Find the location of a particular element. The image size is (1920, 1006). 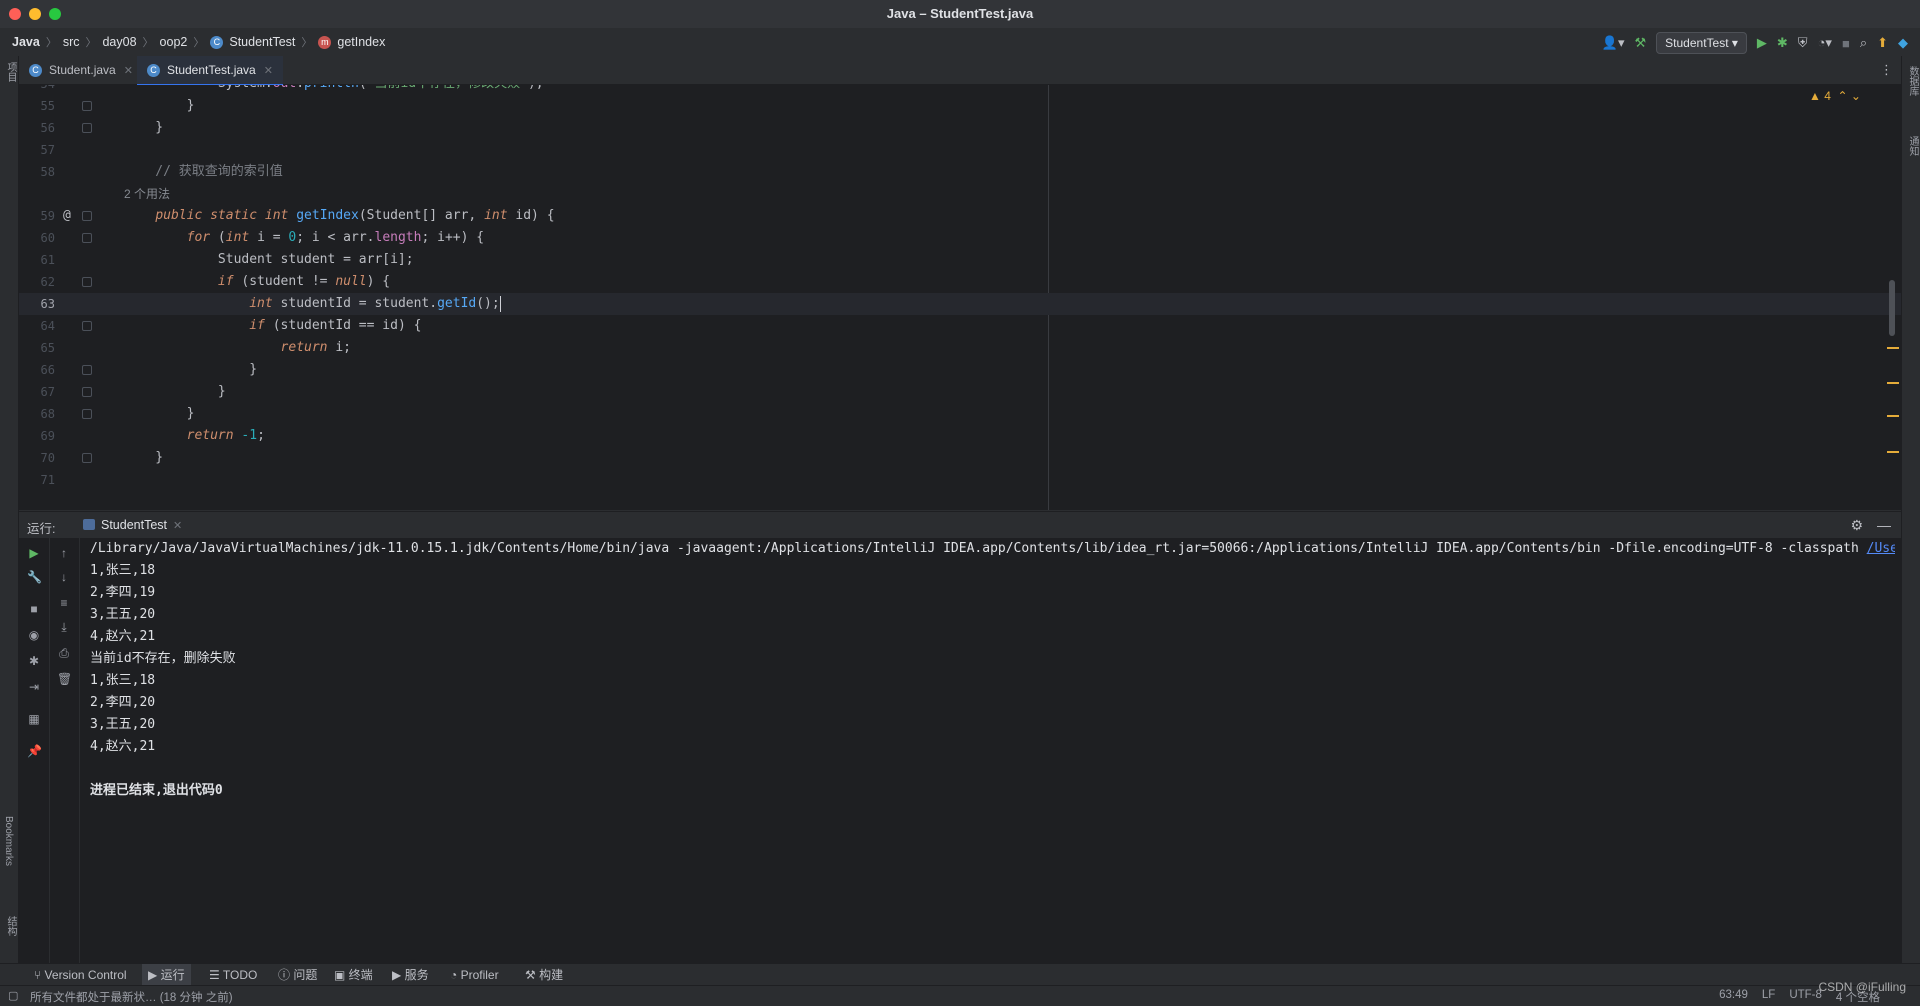

profiler-icon: ◔▾ is located at coordinates (1825, 43).